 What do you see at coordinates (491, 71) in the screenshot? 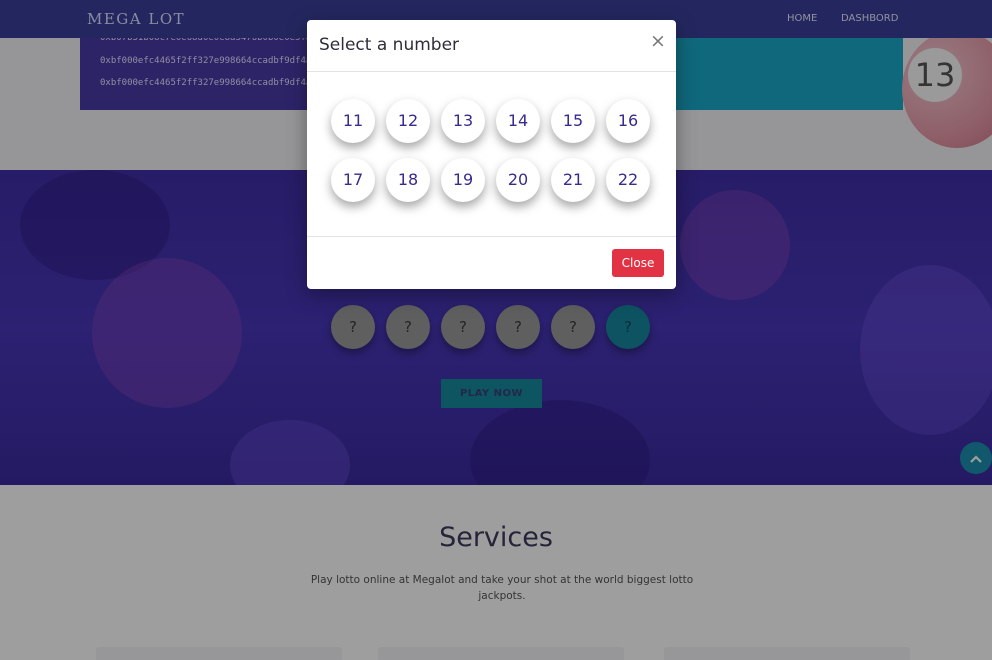
I see `modal-header-divider` at bounding box center [491, 71].